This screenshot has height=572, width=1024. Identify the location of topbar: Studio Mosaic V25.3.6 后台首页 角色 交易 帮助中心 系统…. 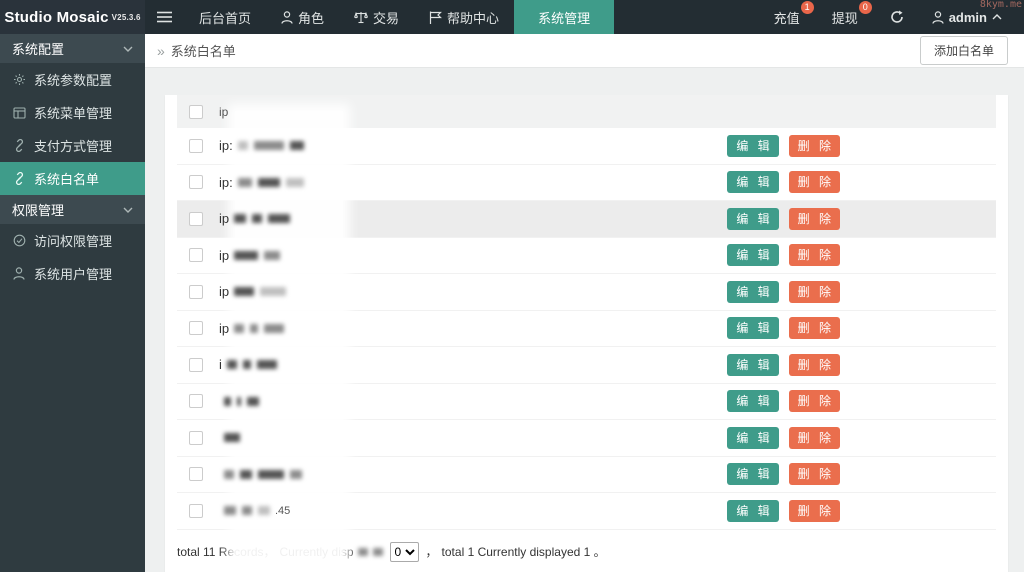
(512, 17).